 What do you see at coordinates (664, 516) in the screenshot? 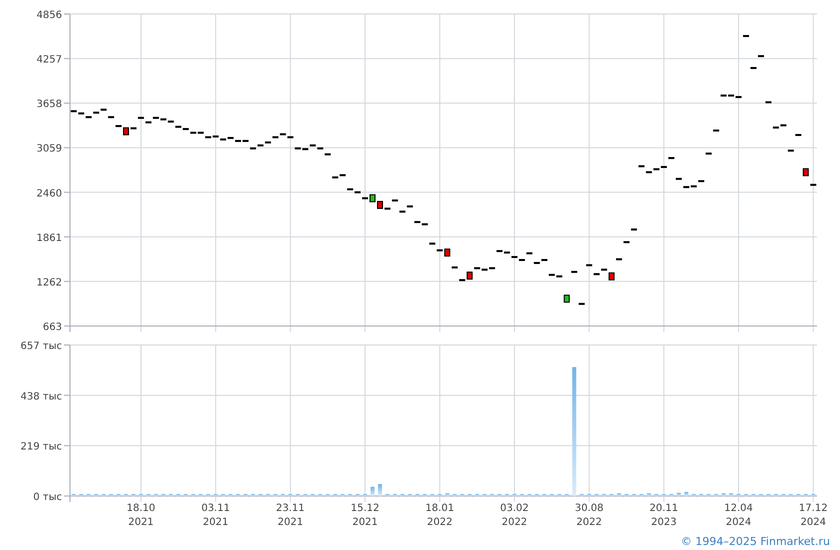
I see `axis-label: 20.11 2023` at bounding box center [664, 516].